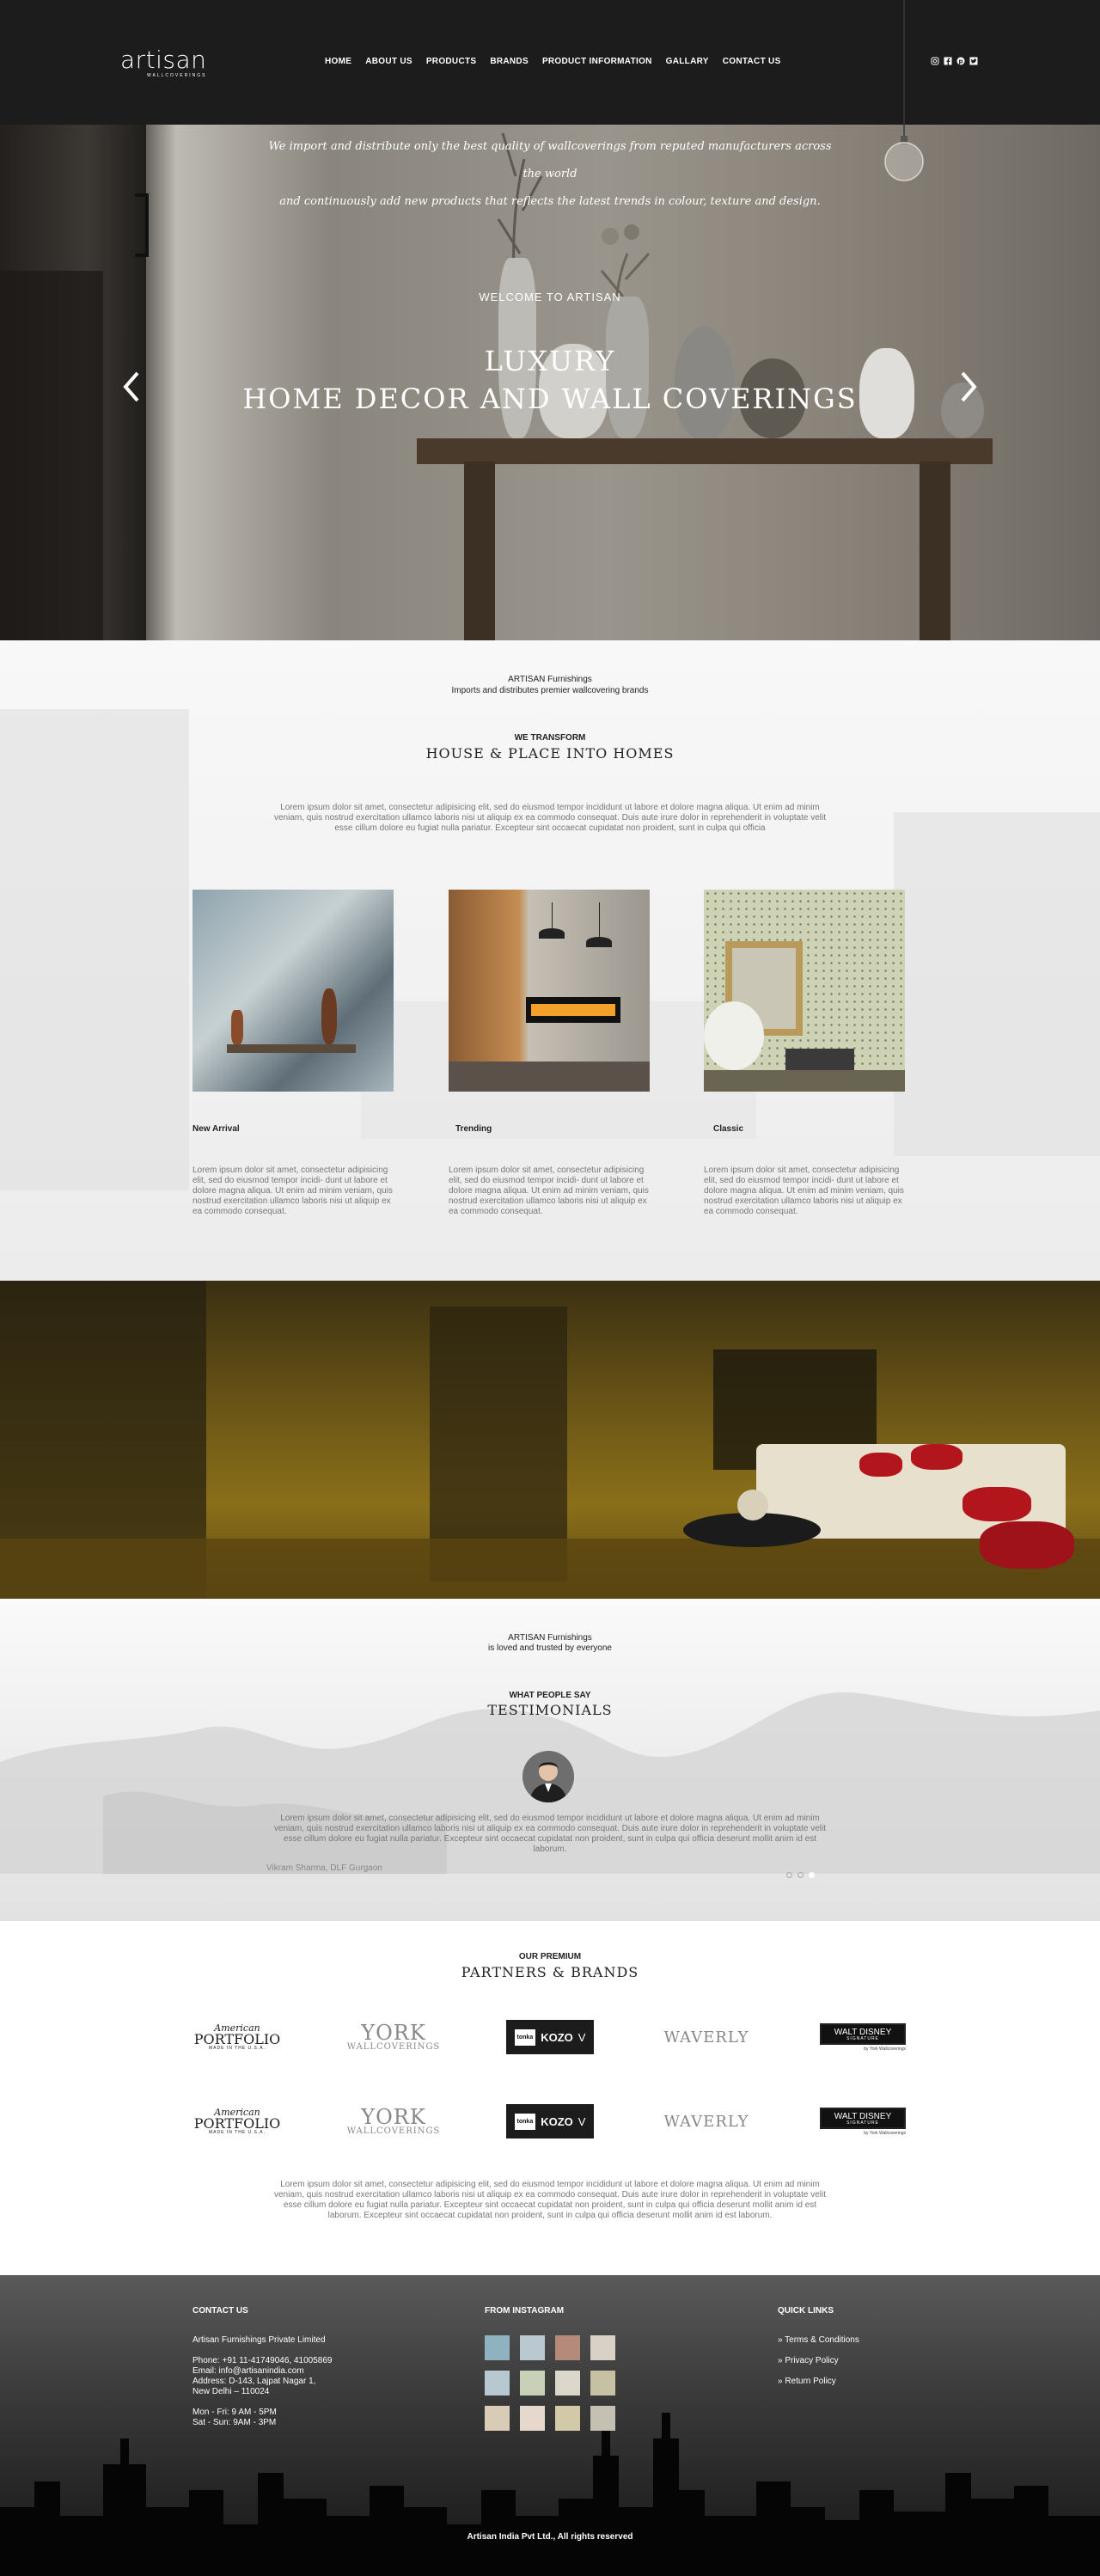 Image resolution: width=1100 pixels, height=2576 pixels. What do you see at coordinates (752, 61) in the screenshot?
I see `nav-contact-us: CONTACT US` at bounding box center [752, 61].